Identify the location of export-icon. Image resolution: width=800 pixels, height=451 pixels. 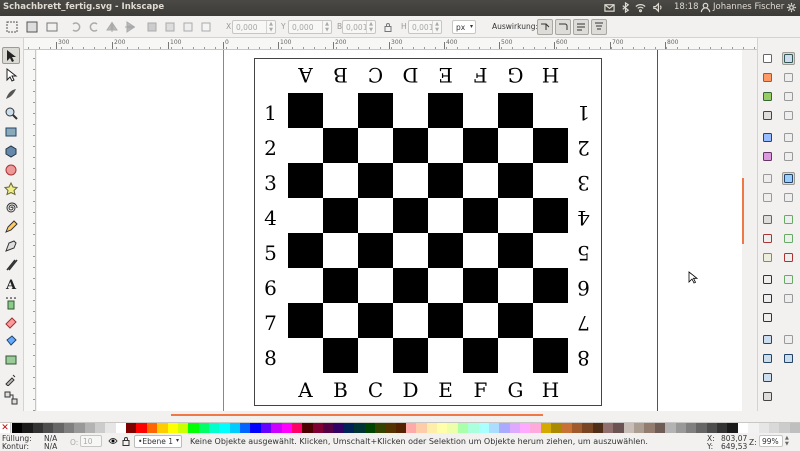
(767, 156).